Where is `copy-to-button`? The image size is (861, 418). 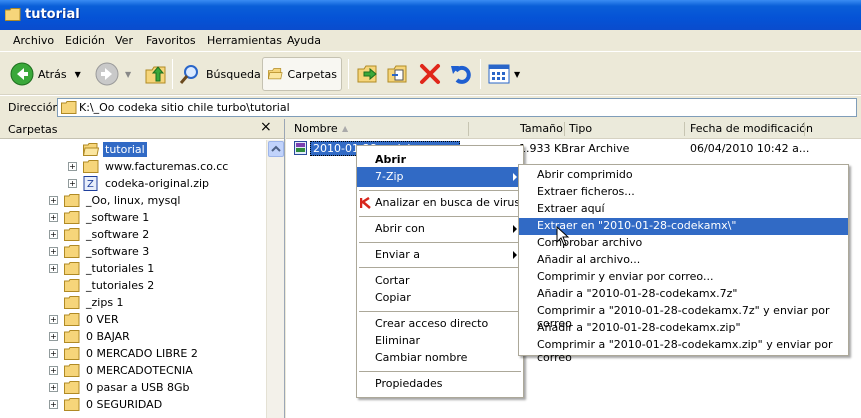 copy-to-button is located at coordinates (398, 74).